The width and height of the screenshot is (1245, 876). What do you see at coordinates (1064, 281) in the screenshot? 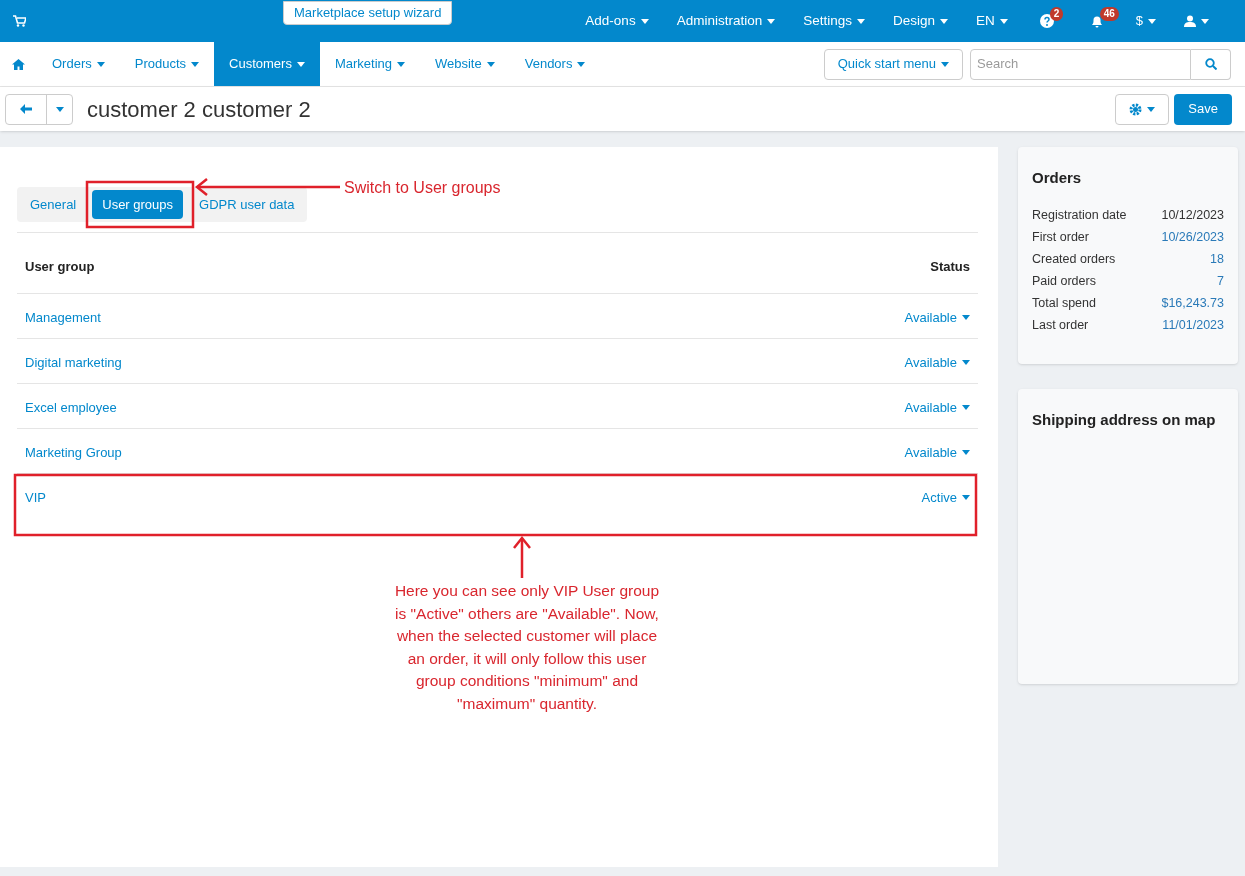
I see `stat-label: Paid orders` at bounding box center [1064, 281].